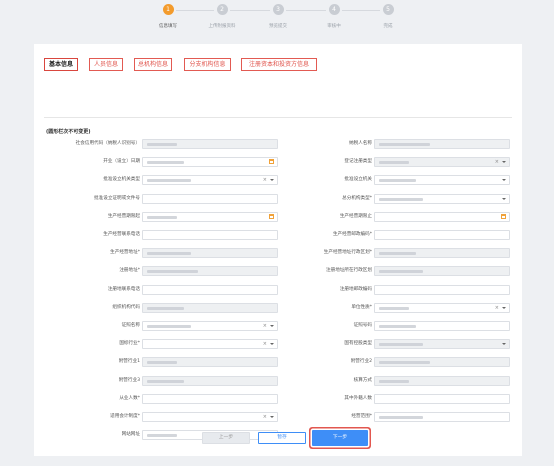 This screenshot has height=466, width=554. What do you see at coordinates (278, 362) in the screenshot?
I see `form-row: 附营行业1 附营行业2` at bounding box center [278, 362].